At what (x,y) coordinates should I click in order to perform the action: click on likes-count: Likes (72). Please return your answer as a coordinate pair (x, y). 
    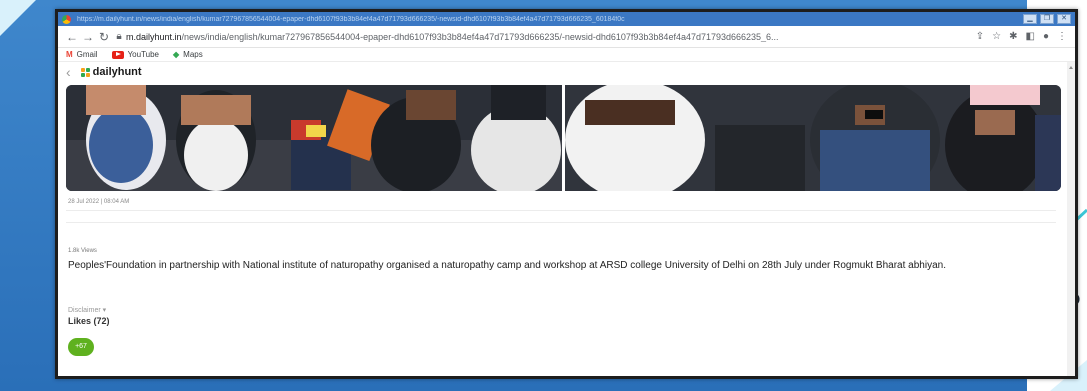
    Looking at the image, I should click on (89, 321).